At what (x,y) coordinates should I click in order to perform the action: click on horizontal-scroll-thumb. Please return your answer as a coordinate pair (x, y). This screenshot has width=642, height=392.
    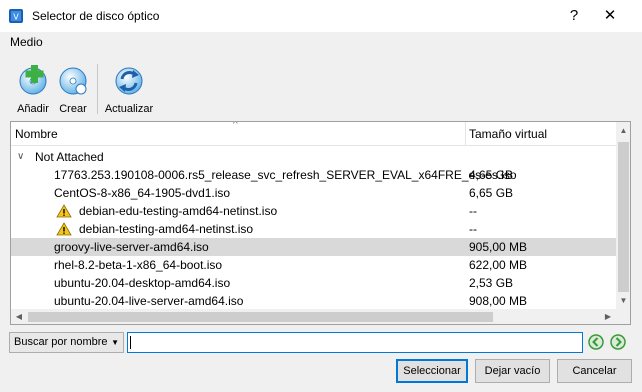
    Looking at the image, I should click on (260, 317).